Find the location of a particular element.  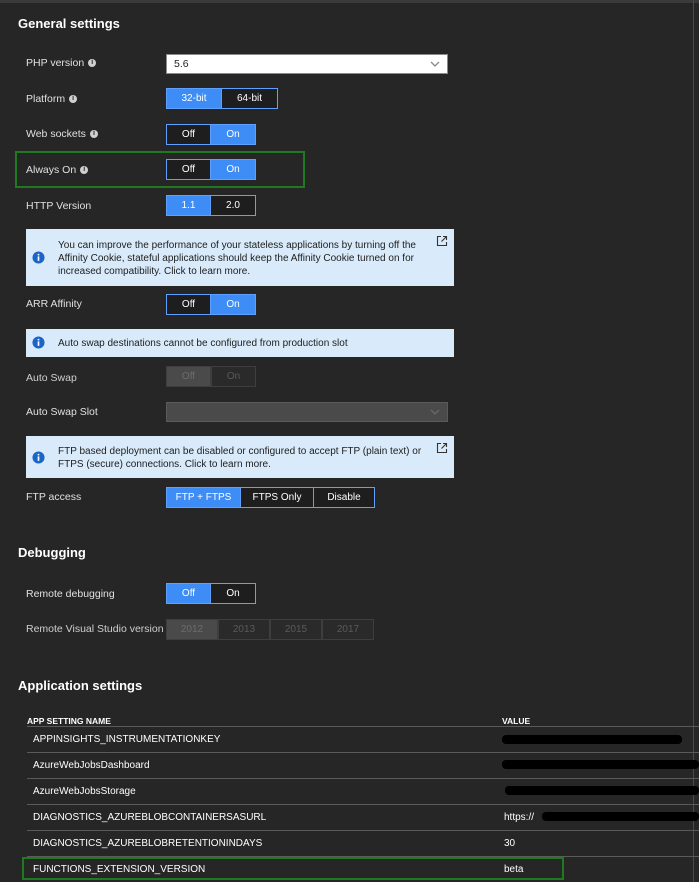

remote-debugging-label-text: Remote debugging is located at coordinates (70, 594).